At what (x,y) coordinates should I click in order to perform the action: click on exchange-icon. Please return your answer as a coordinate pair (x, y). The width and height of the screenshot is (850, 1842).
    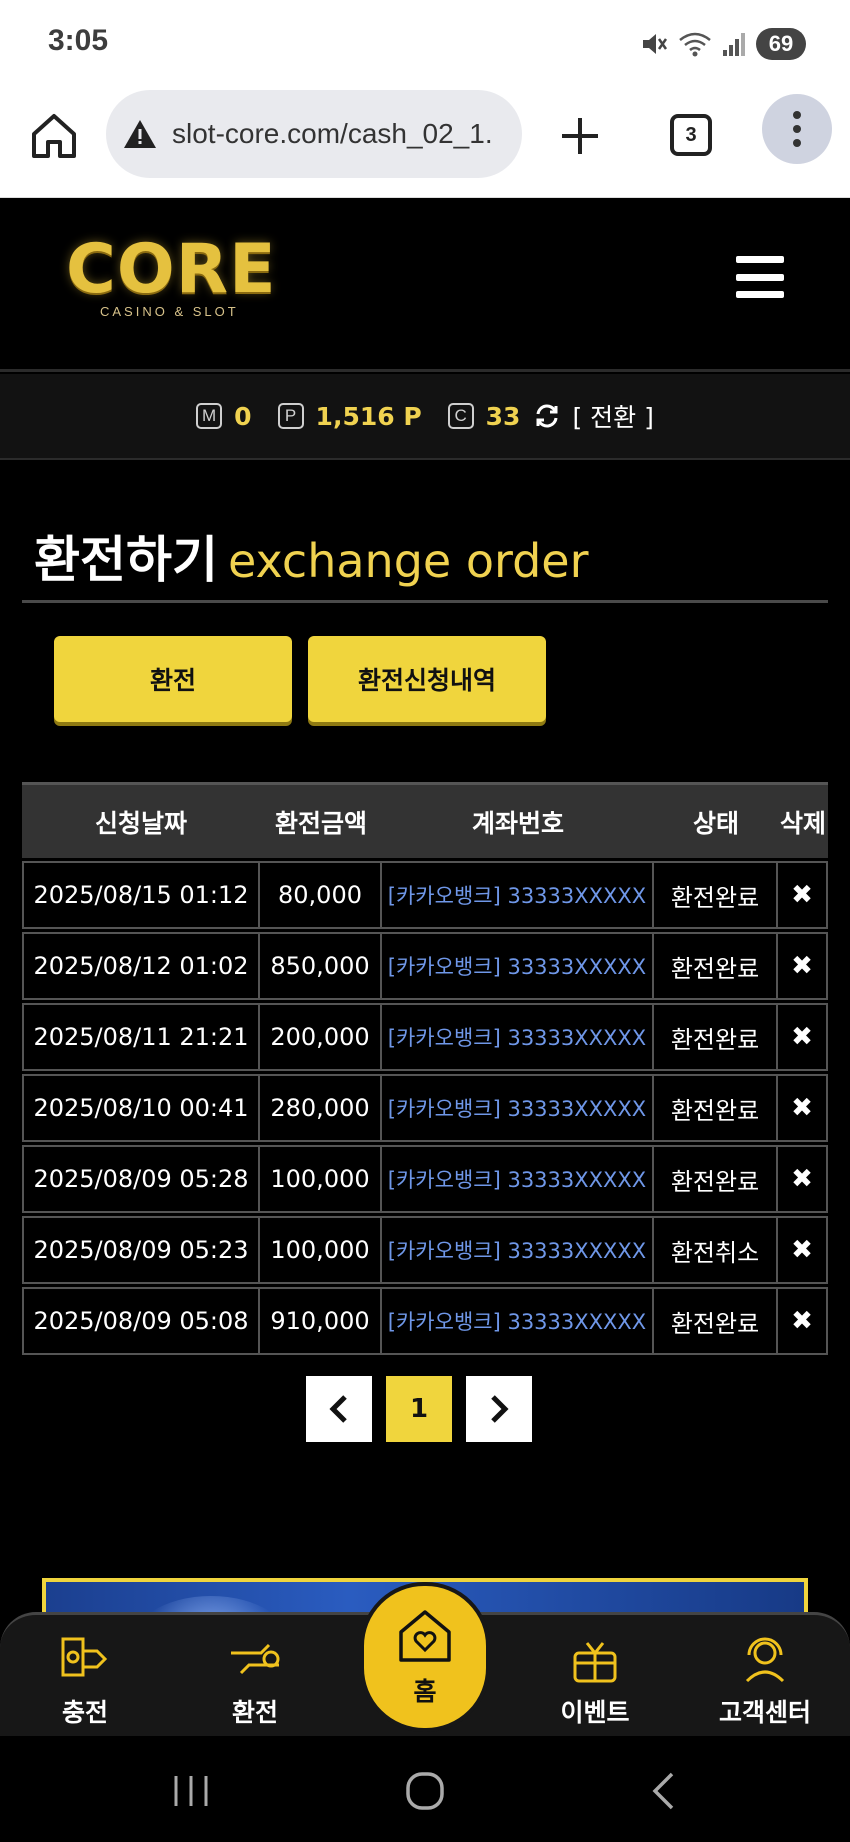
    Looking at the image, I should click on (255, 1659).